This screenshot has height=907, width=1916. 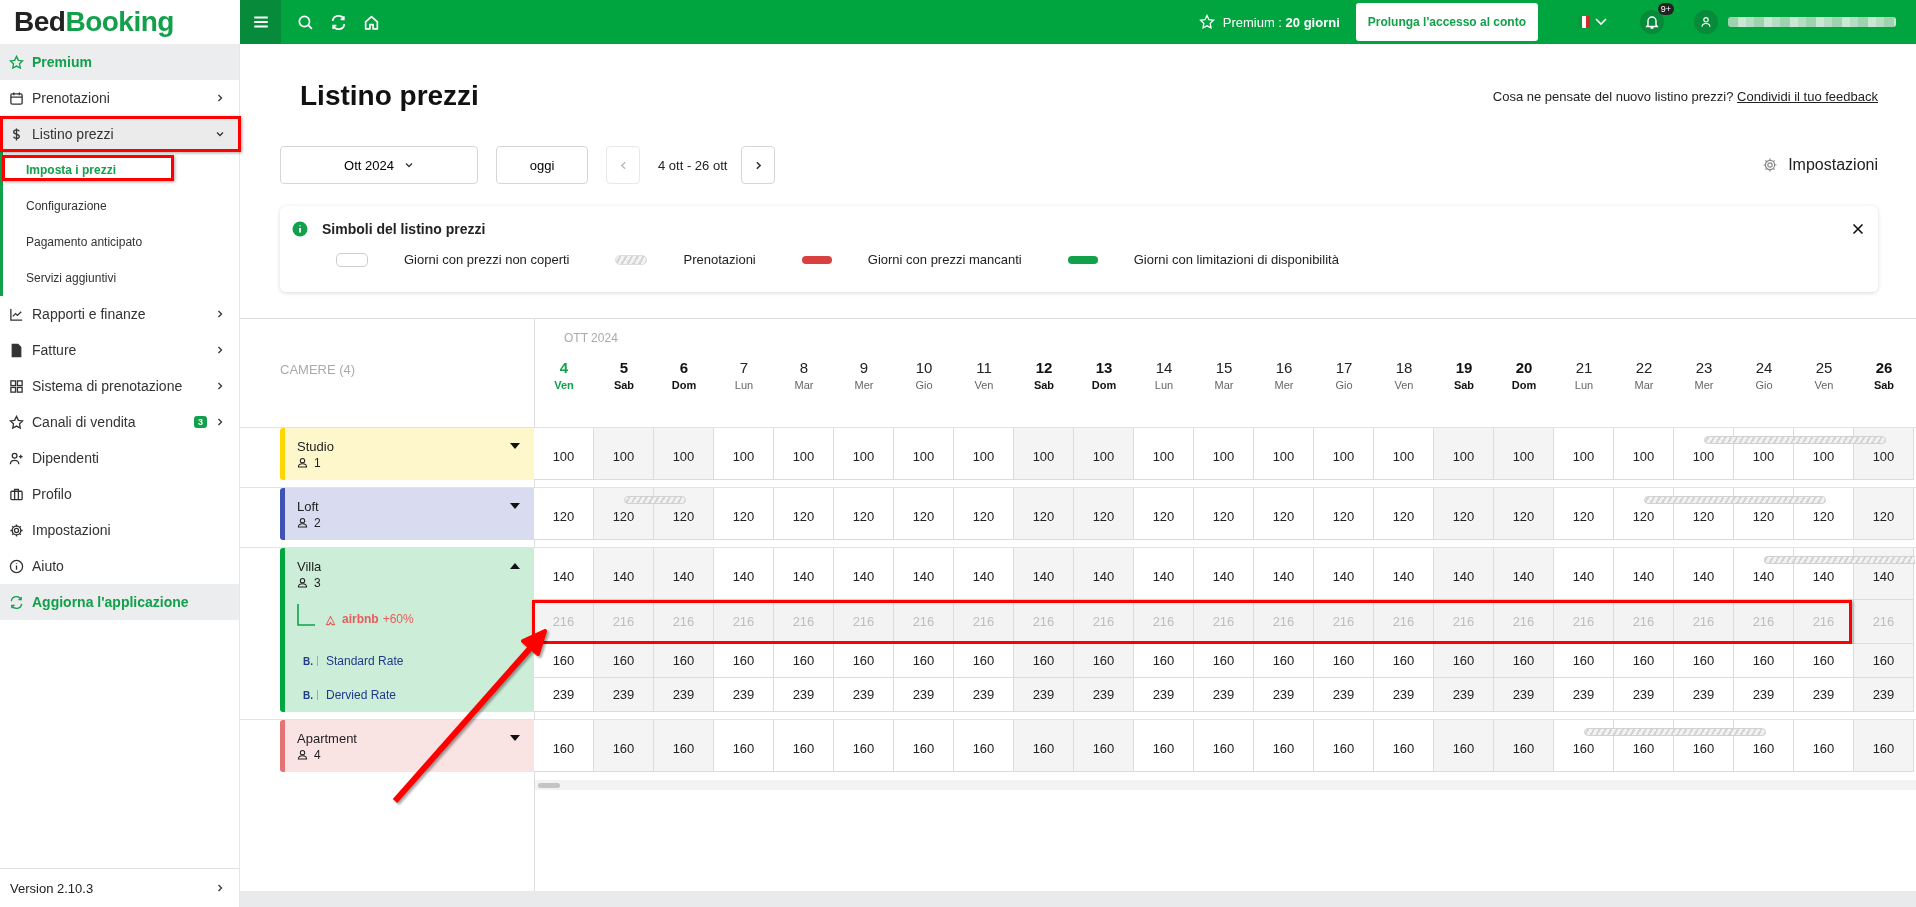 What do you see at coordinates (121, 278) in the screenshot?
I see `submenu-item: Servizi aggiuntivi` at bounding box center [121, 278].